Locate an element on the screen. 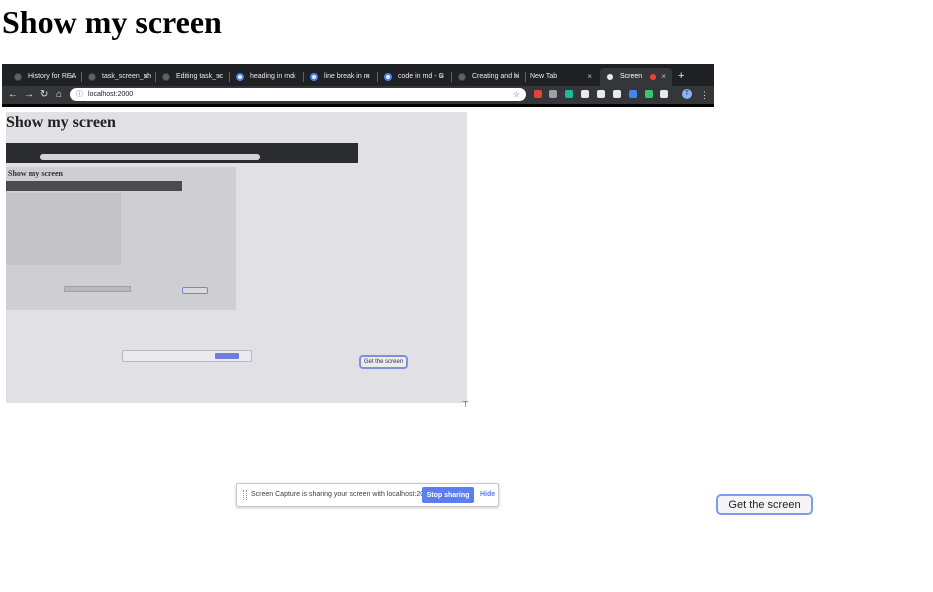 The height and width of the screenshot is (592, 933). info-icon: ⓘ is located at coordinates (79, 94).